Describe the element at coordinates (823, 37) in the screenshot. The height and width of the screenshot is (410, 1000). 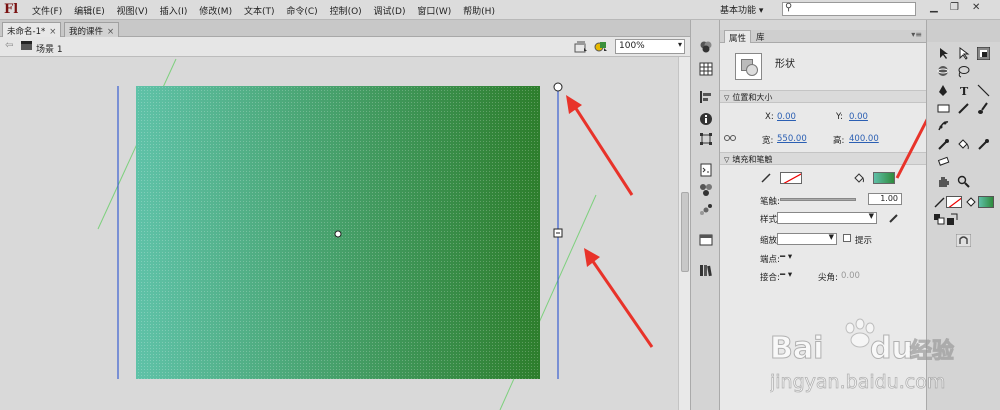
I see `properties-tabbar: 属性 库 ▾≡` at that location.